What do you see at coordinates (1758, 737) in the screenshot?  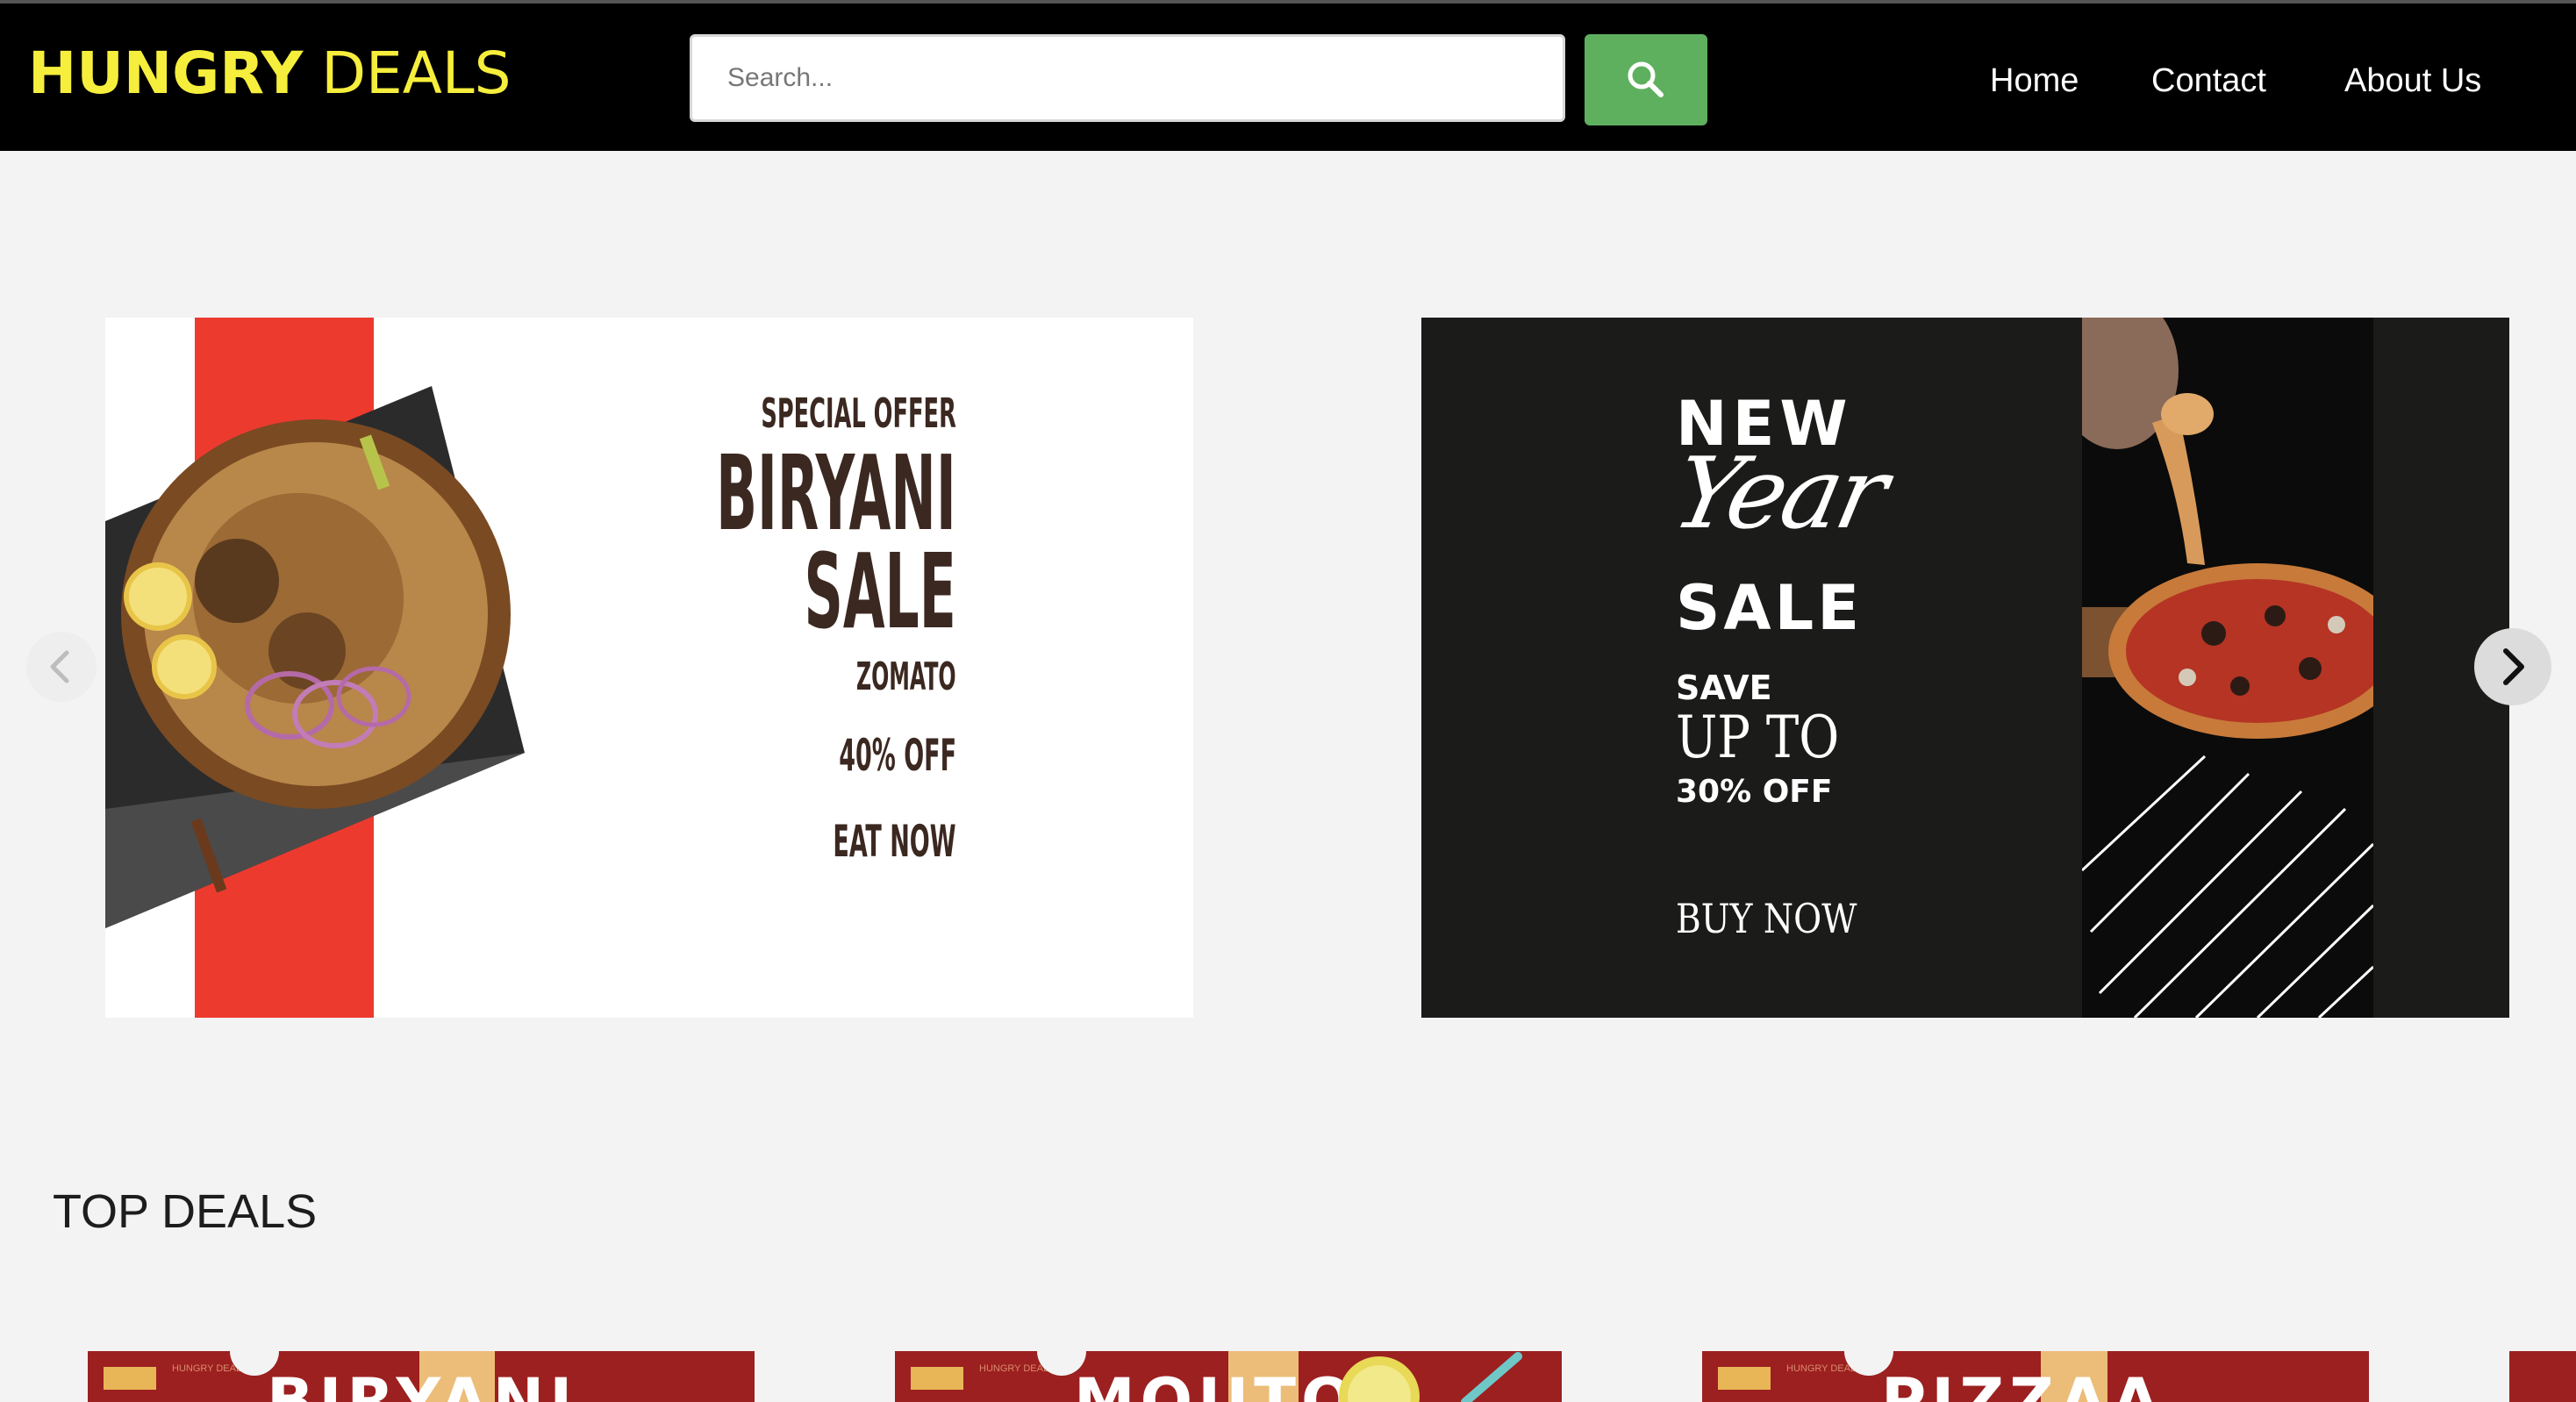 I see `slide2-line-up-to: UP TO` at bounding box center [1758, 737].